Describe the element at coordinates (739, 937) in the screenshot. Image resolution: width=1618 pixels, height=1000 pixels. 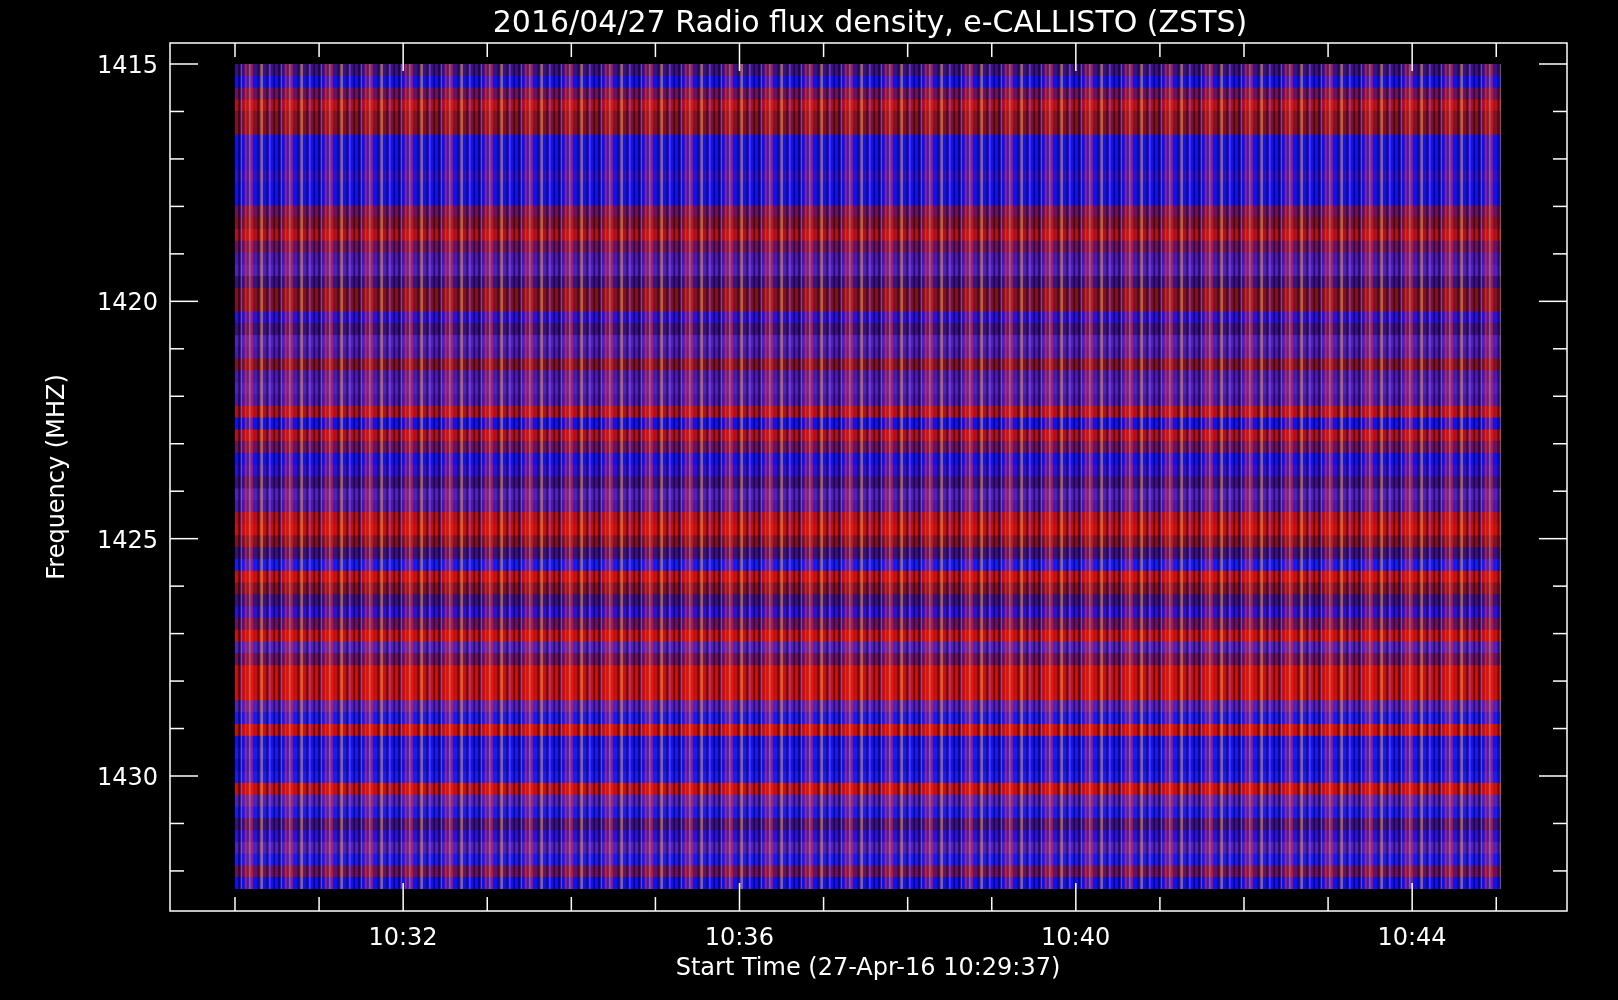
I see `x-tick-label: 10:36` at that location.